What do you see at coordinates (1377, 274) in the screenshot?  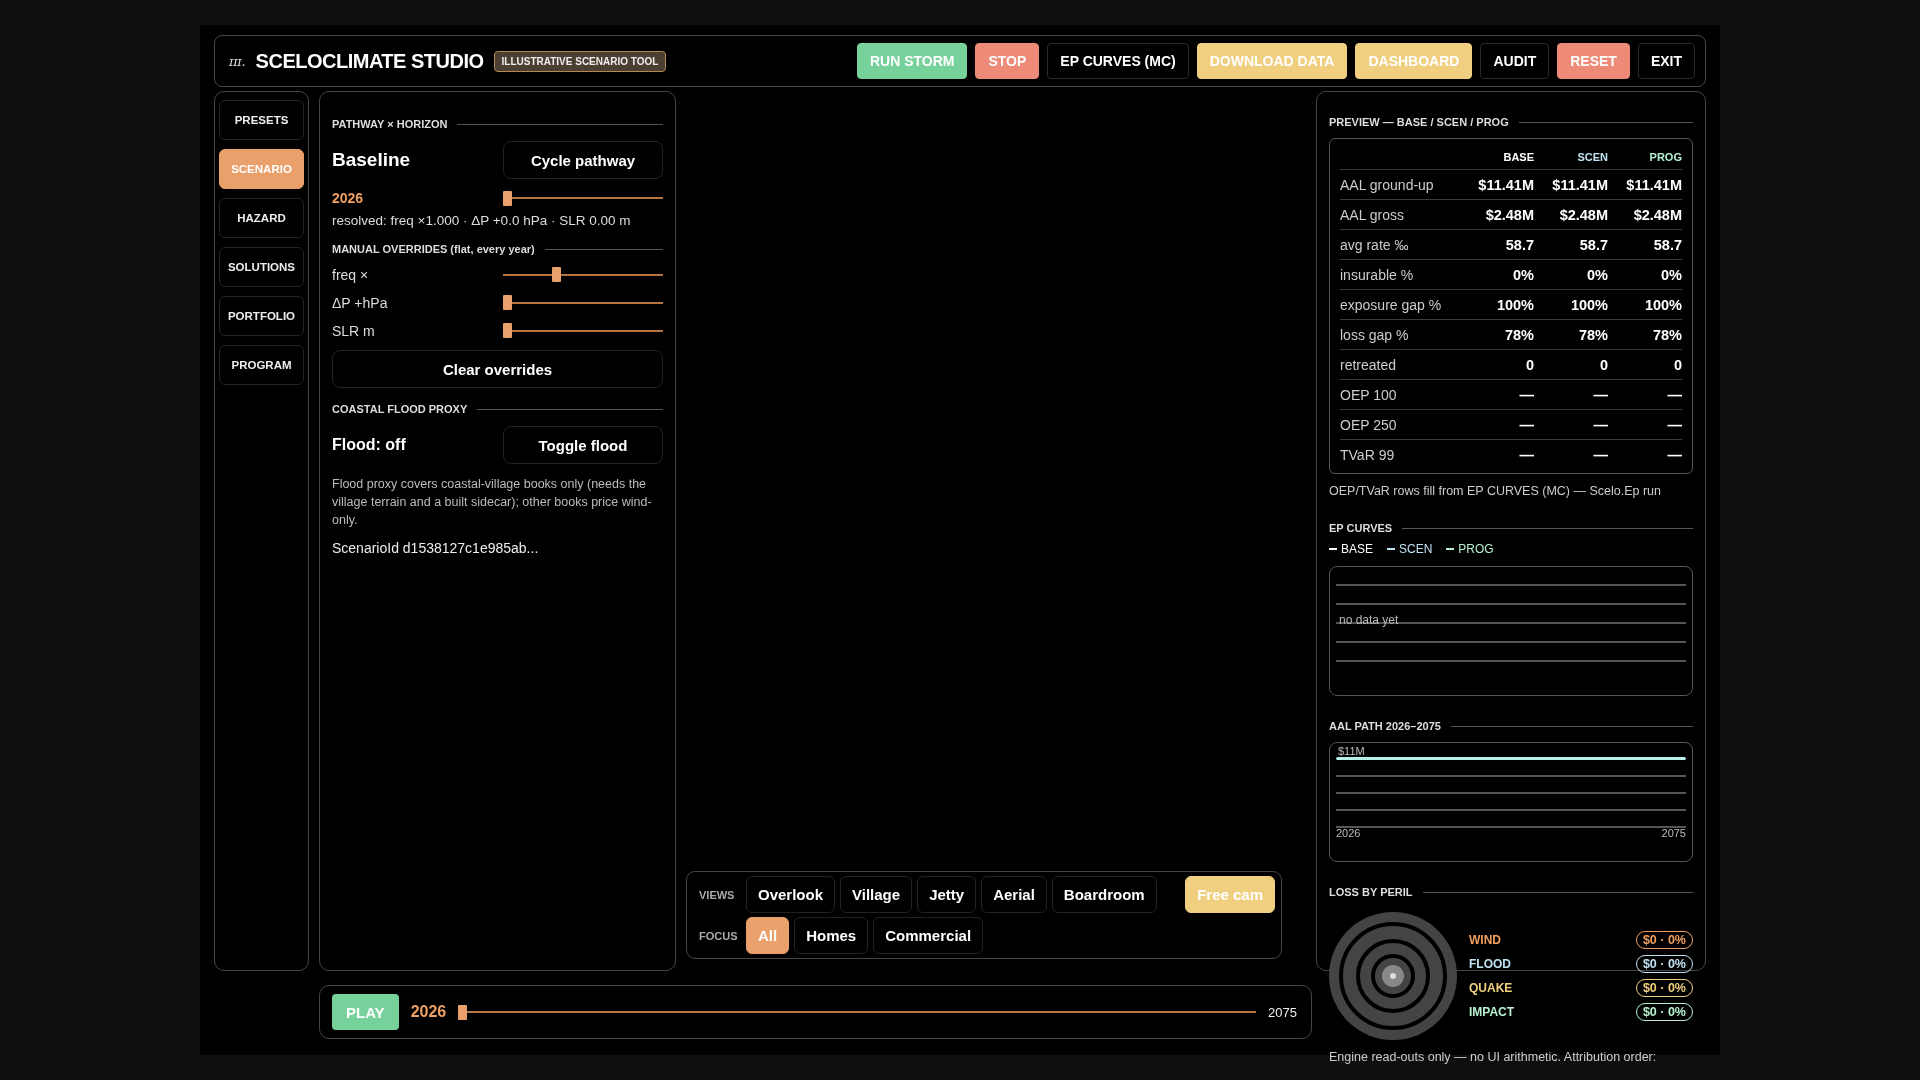 I see `row-label: insurable %` at bounding box center [1377, 274].